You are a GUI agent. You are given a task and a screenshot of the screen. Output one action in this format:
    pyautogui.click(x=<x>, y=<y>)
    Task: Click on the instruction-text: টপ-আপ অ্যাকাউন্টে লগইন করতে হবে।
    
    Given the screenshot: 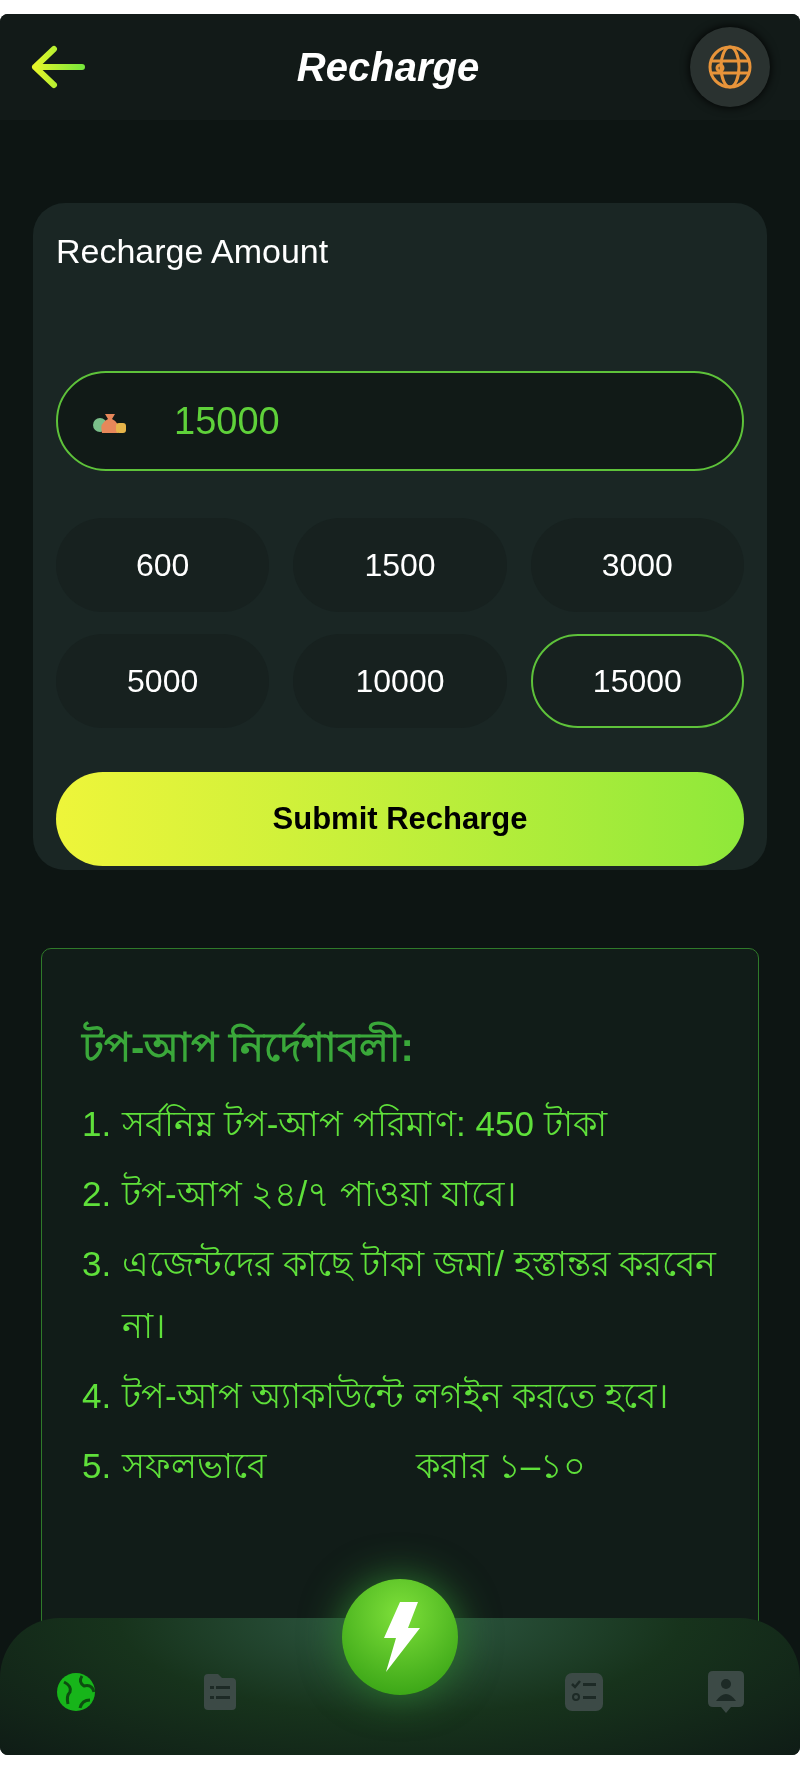 What is the action you would take?
    pyautogui.click(x=395, y=1395)
    